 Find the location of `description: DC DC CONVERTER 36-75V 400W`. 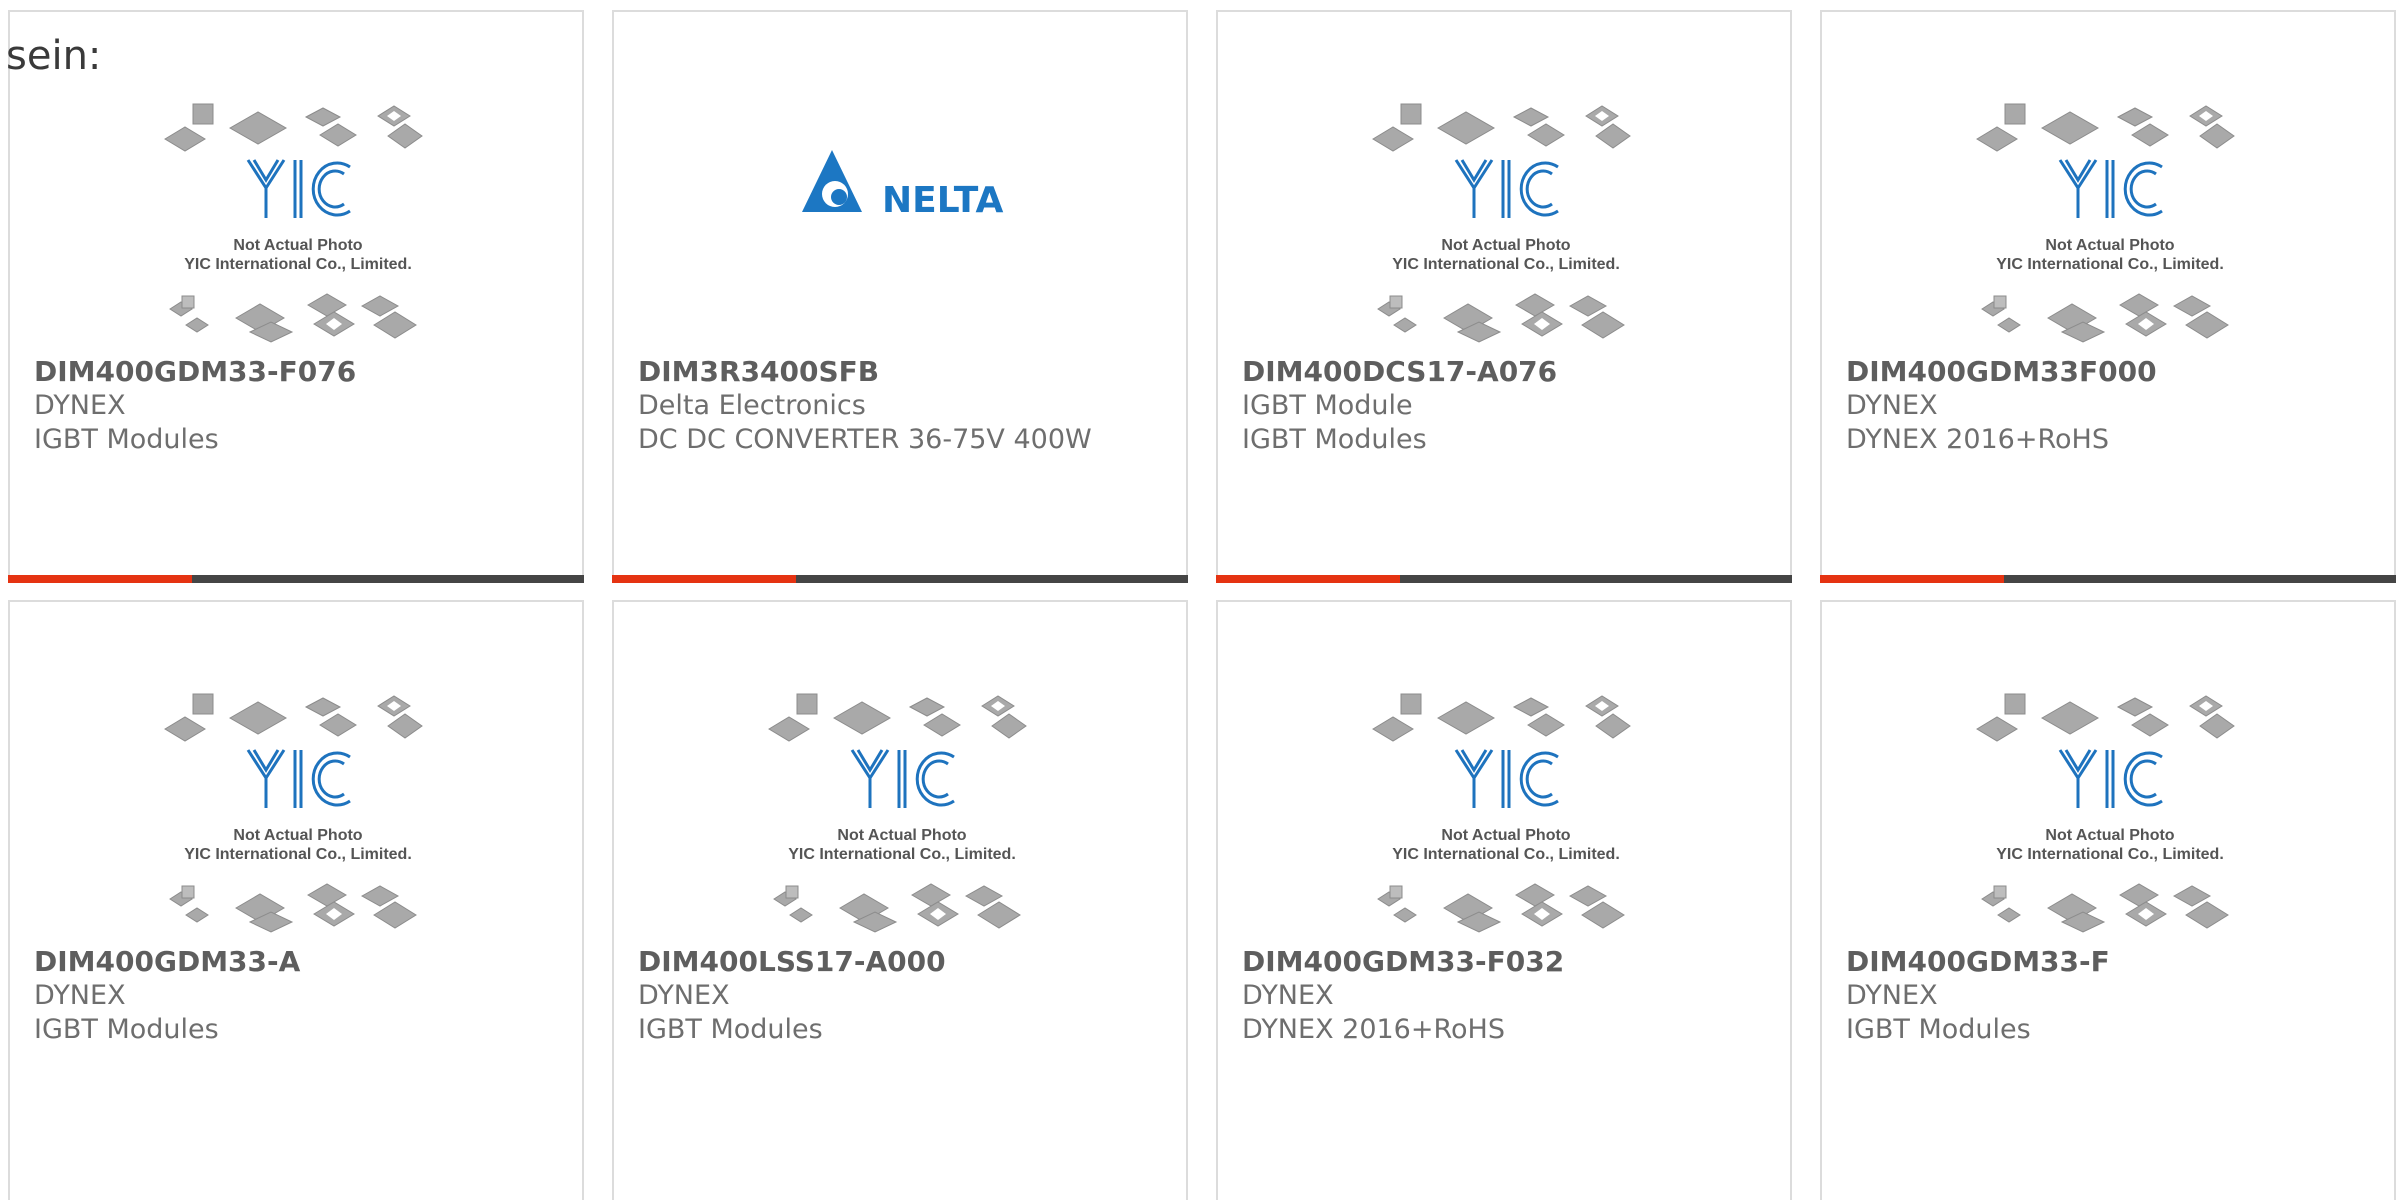

description: DC DC CONVERTER 36-75V 400W is located at coordinates (865, 439).